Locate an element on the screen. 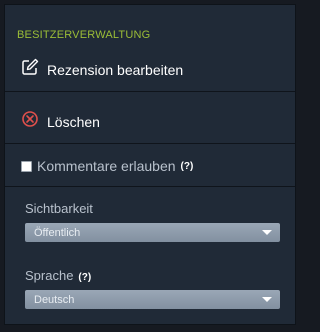  language-label-text: Sprache is located at coordinates (49, 275).